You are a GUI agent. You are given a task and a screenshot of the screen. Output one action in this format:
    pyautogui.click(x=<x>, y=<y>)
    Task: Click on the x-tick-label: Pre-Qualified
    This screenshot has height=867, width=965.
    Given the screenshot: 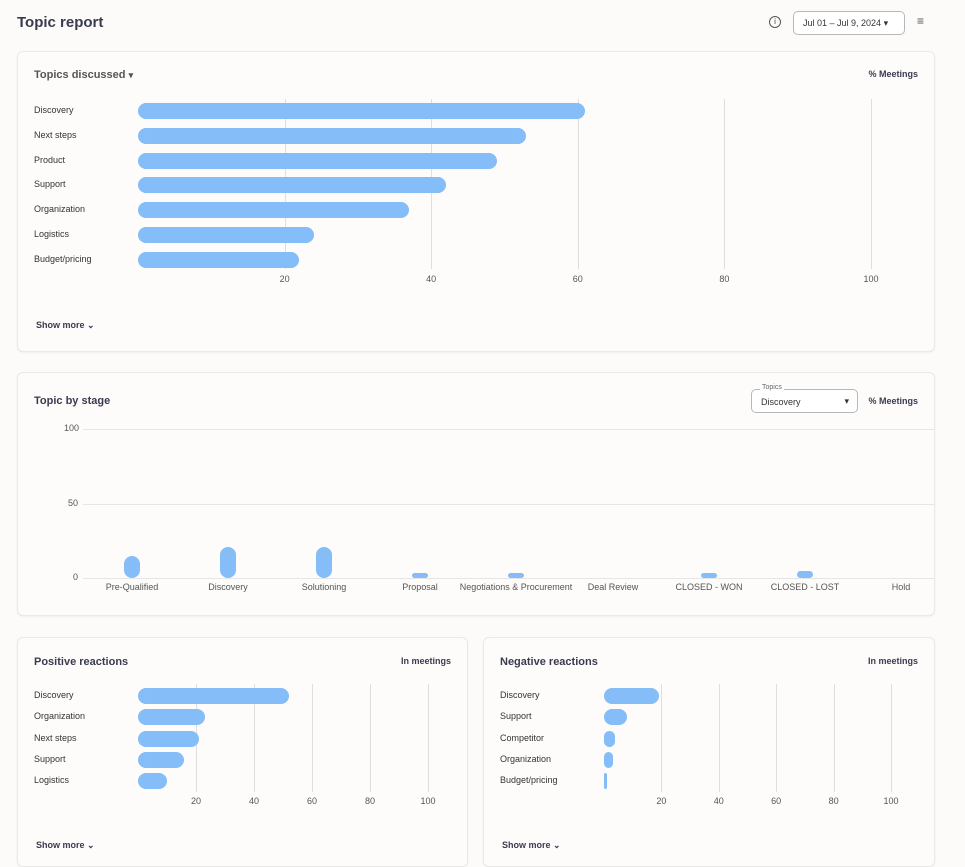 What is the action you would take?
    pyautogui.click(x=132, y=587)
    